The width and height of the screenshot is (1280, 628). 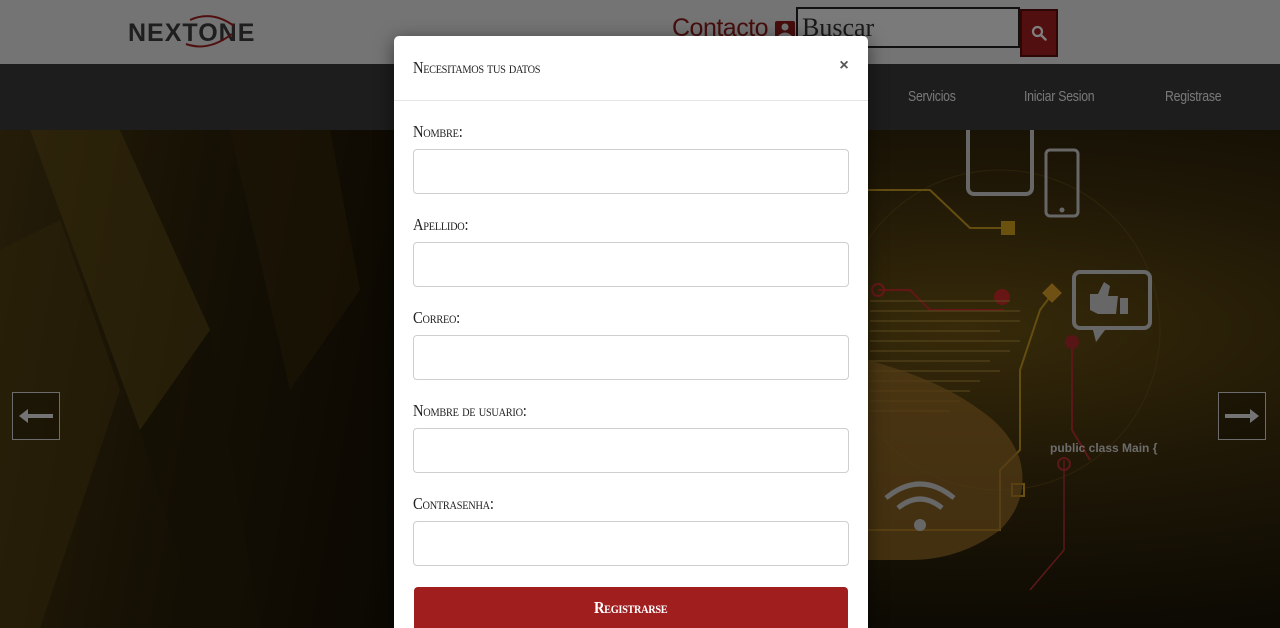 What do you see at coordinates (438, 131) in the screenshot?
I see `nombre-label: Nombre:` at bounding box center [438, 131].